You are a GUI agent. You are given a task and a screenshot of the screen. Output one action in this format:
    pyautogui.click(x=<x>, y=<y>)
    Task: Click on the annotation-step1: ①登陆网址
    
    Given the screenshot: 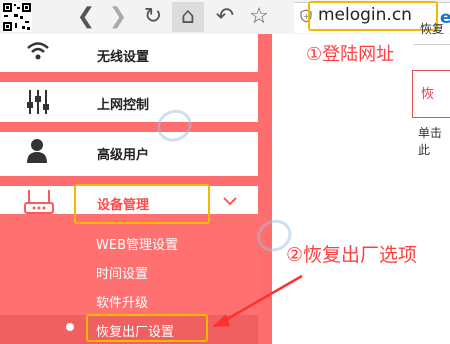 What is the action you would take?
    pyautogui.click(x=350, y=54)
    